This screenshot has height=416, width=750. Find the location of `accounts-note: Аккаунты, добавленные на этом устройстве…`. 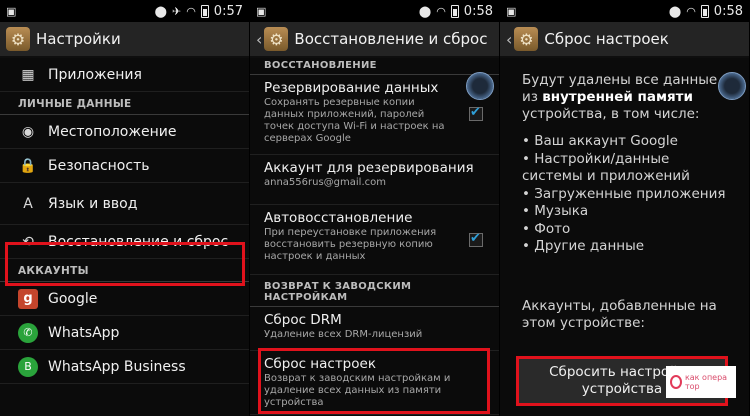

accounts-note: Аккаунты, добавленные на этом устройстве… is located at coordinates (619, 314).